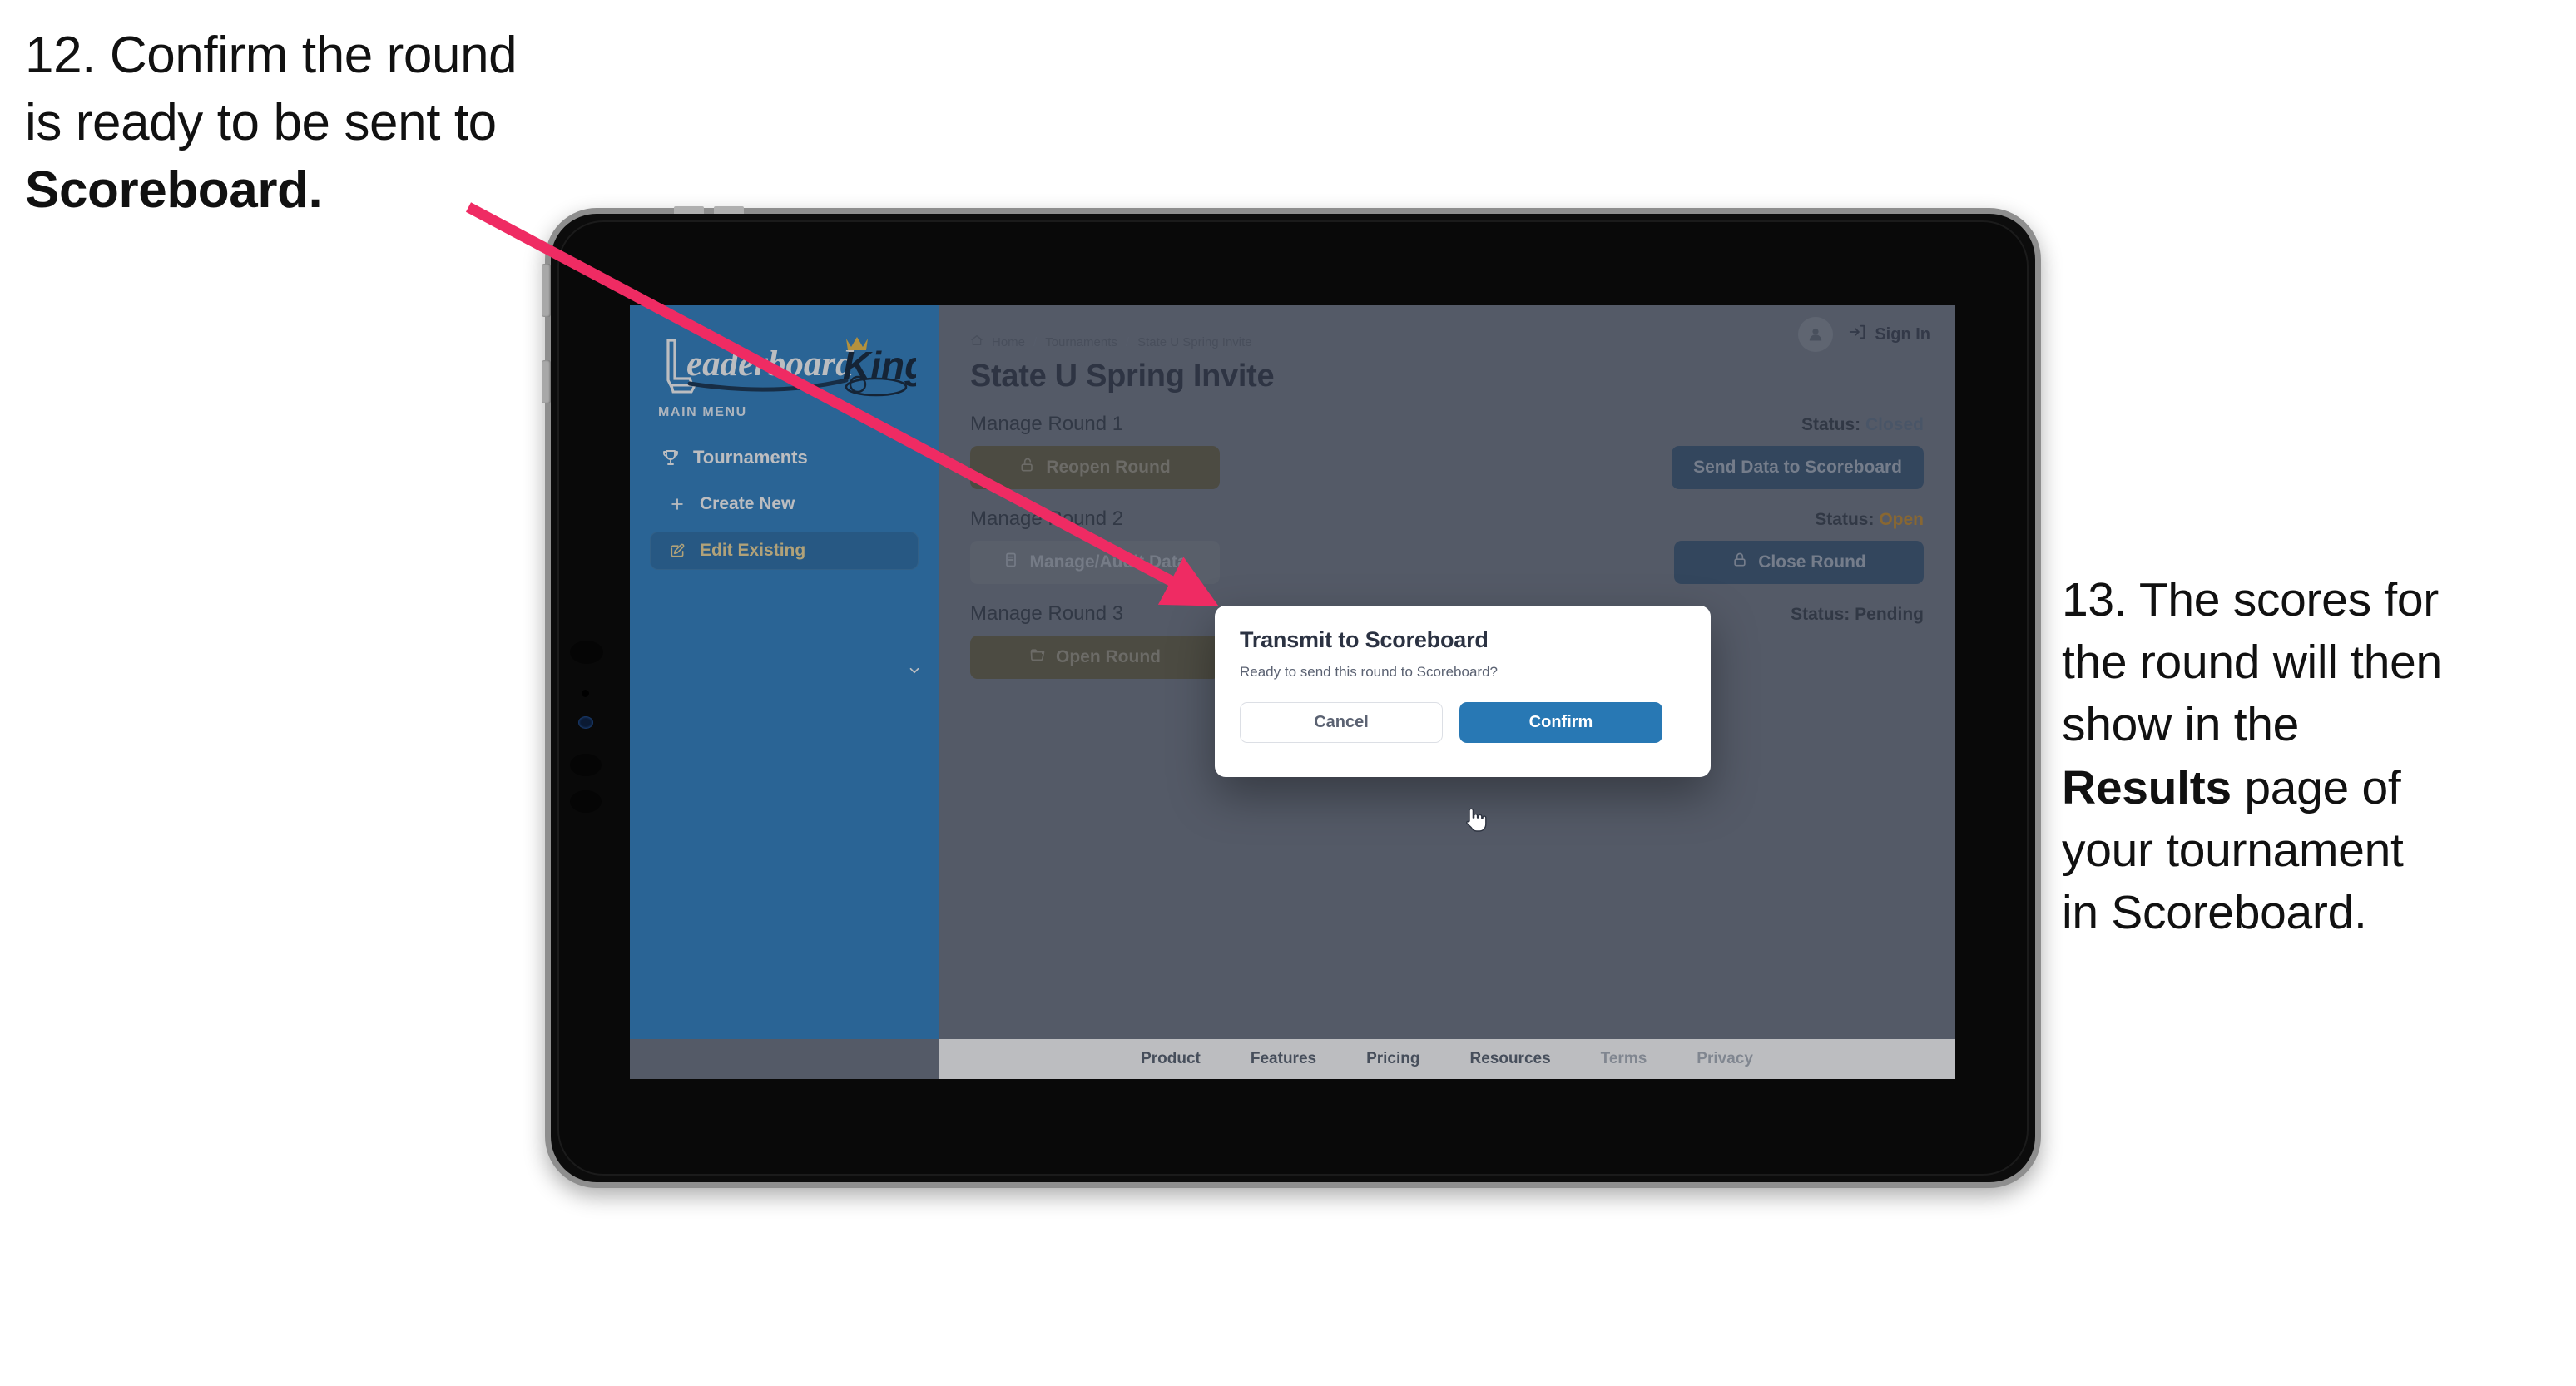 This screenshot has height=1386, width=2576. I want to click on annotation-step-13-line1: 13. The scores for, so click(2251, 599).